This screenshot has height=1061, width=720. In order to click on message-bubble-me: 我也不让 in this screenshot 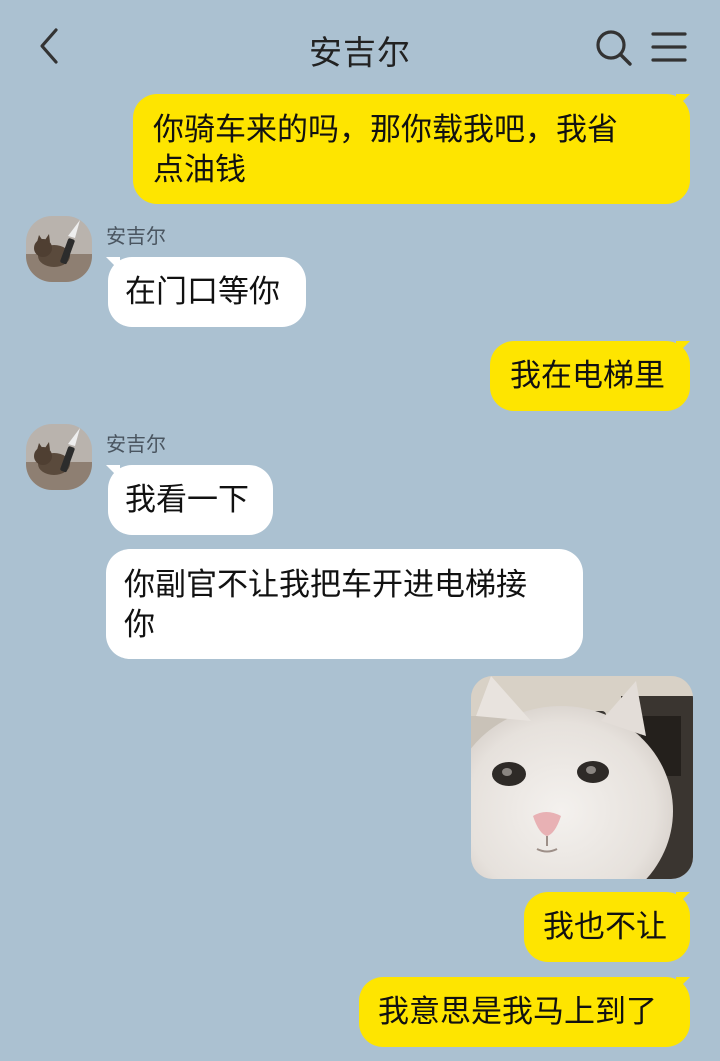, I will do `click(607, 927)`.